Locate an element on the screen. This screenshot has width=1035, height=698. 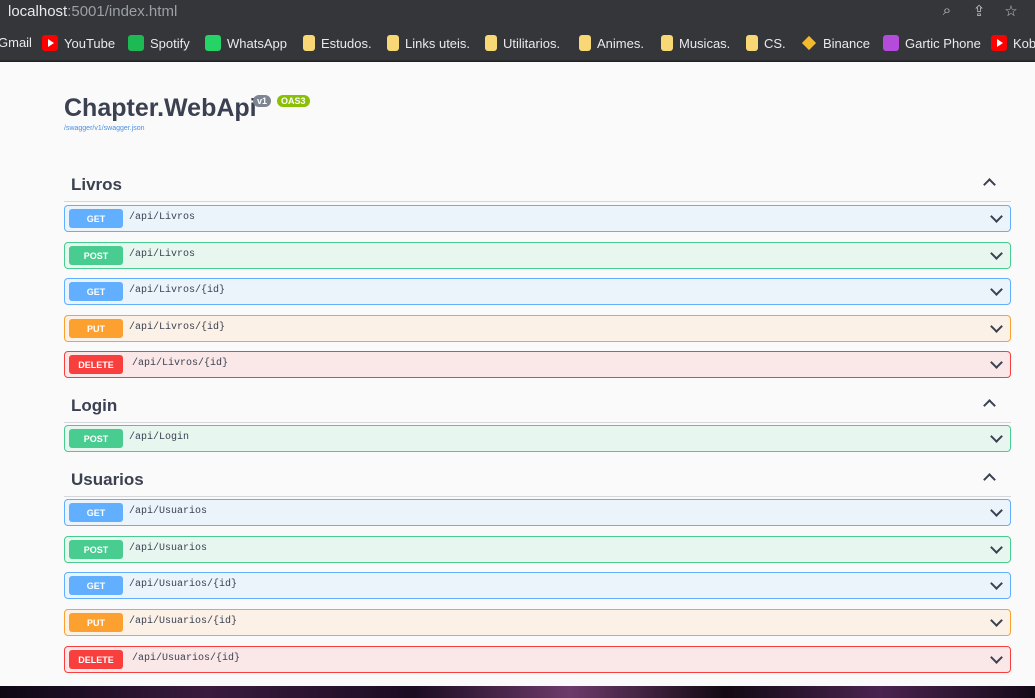
operation-post-login: POST /api/Login is located at coordinates (537, 438).